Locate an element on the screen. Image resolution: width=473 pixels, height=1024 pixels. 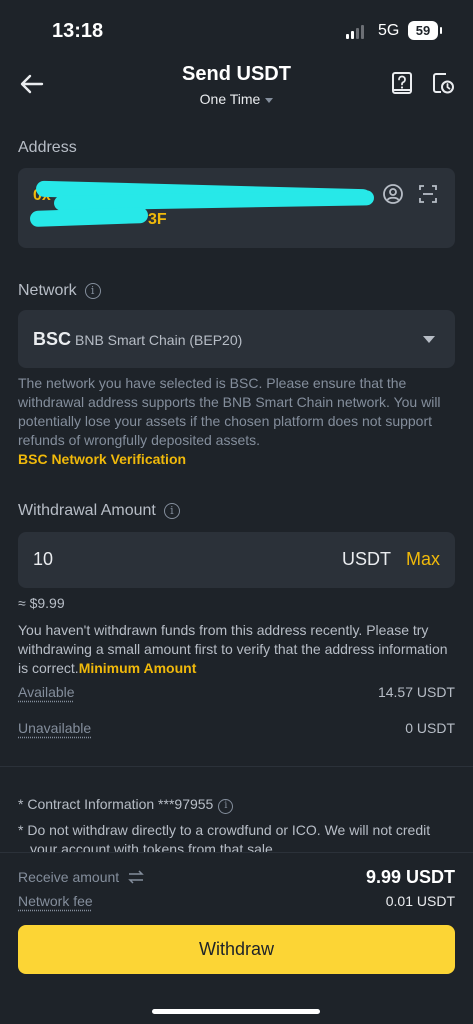
withdrawal-amount-label-text: Withdrawal Amount is located at coordinates (87, 510).